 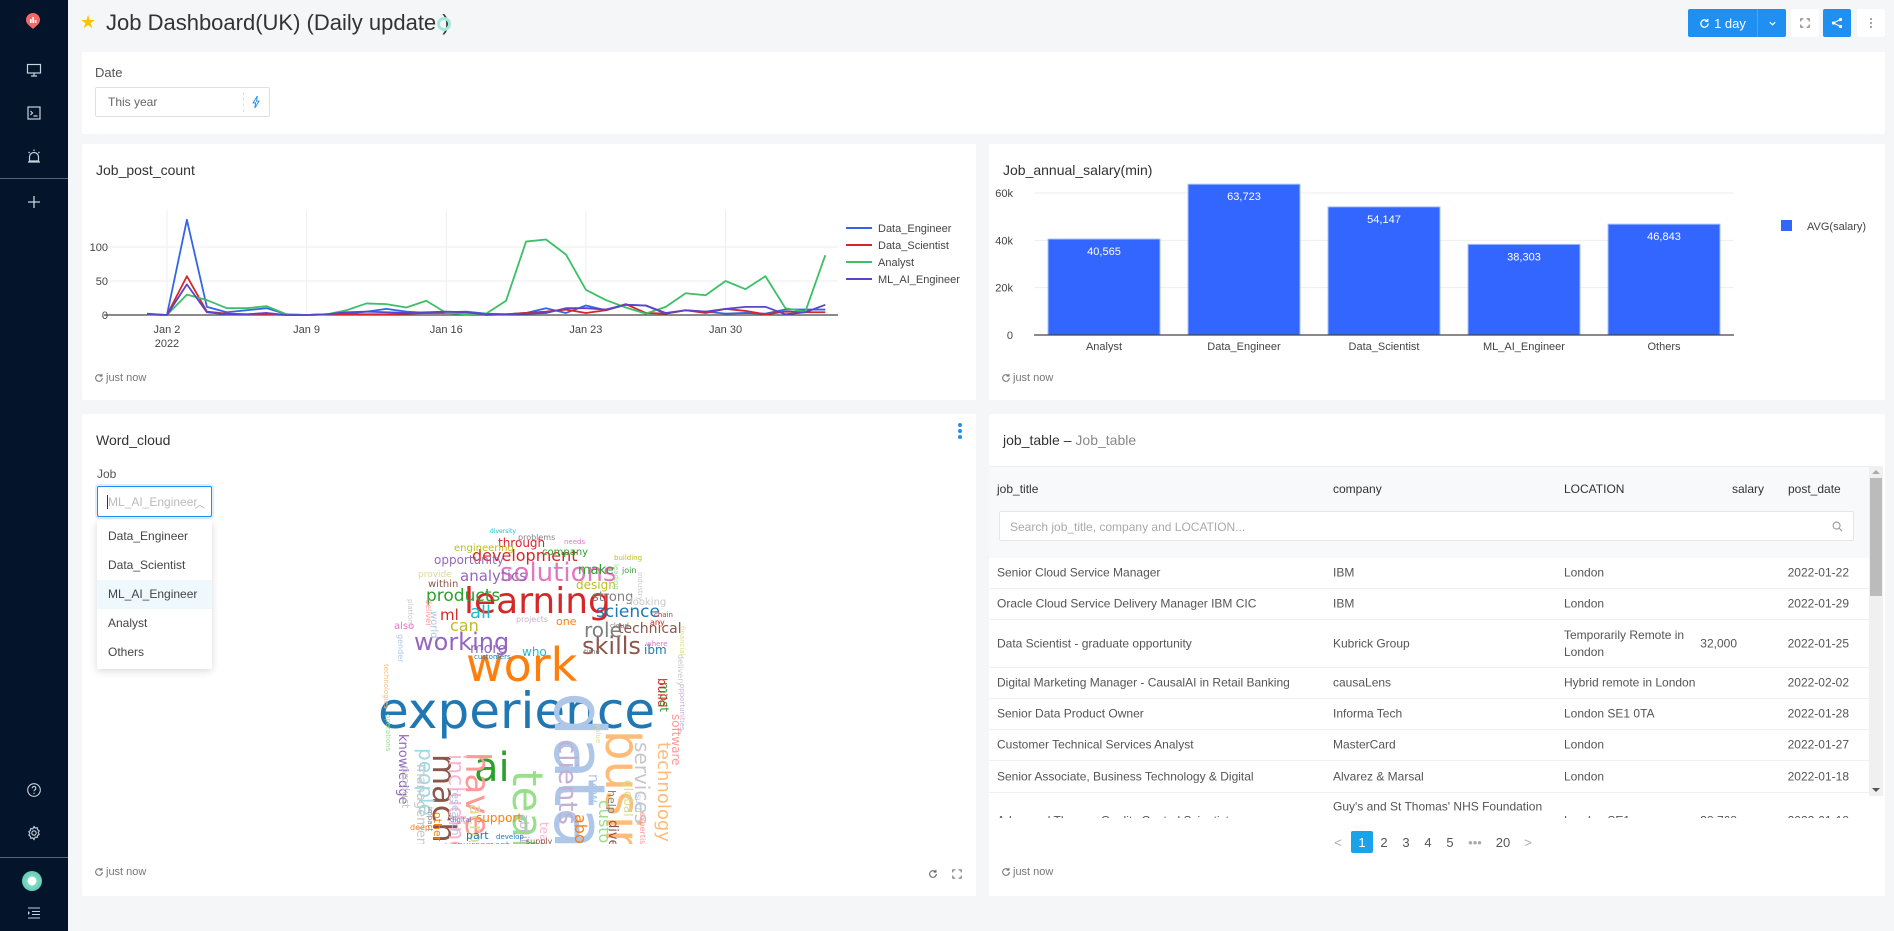 I want to click on series-line-analyst, so click(x=486, y=277).